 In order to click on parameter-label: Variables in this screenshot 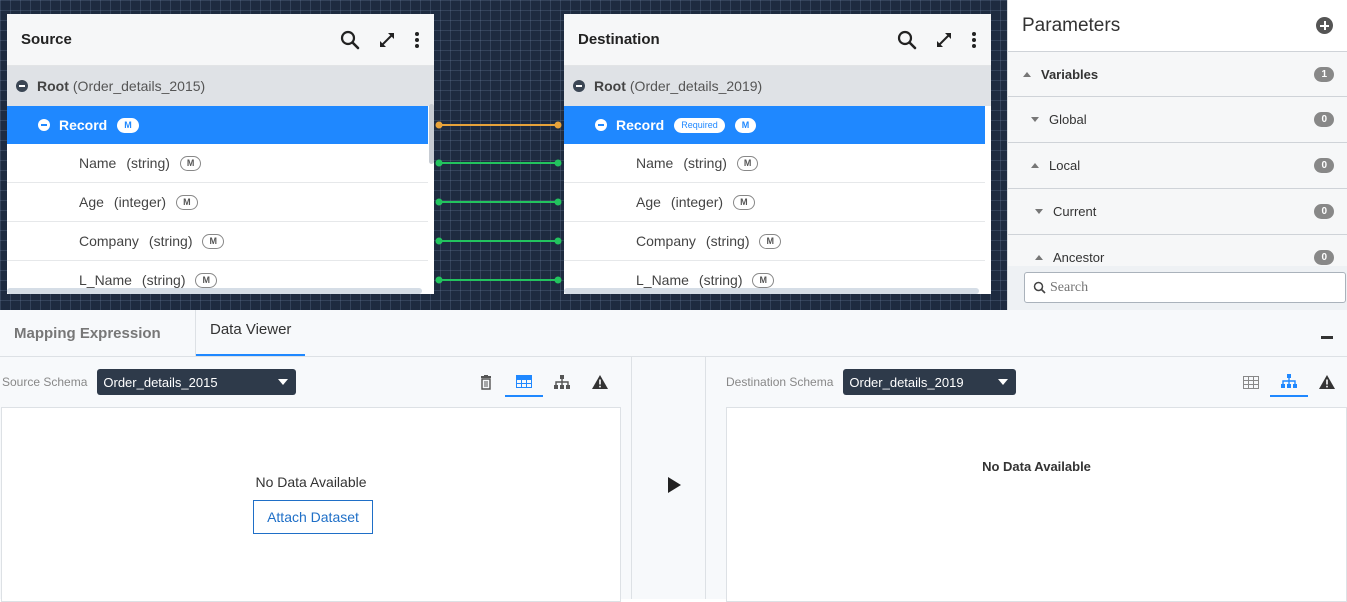, I will do `click(1070, 74)`.